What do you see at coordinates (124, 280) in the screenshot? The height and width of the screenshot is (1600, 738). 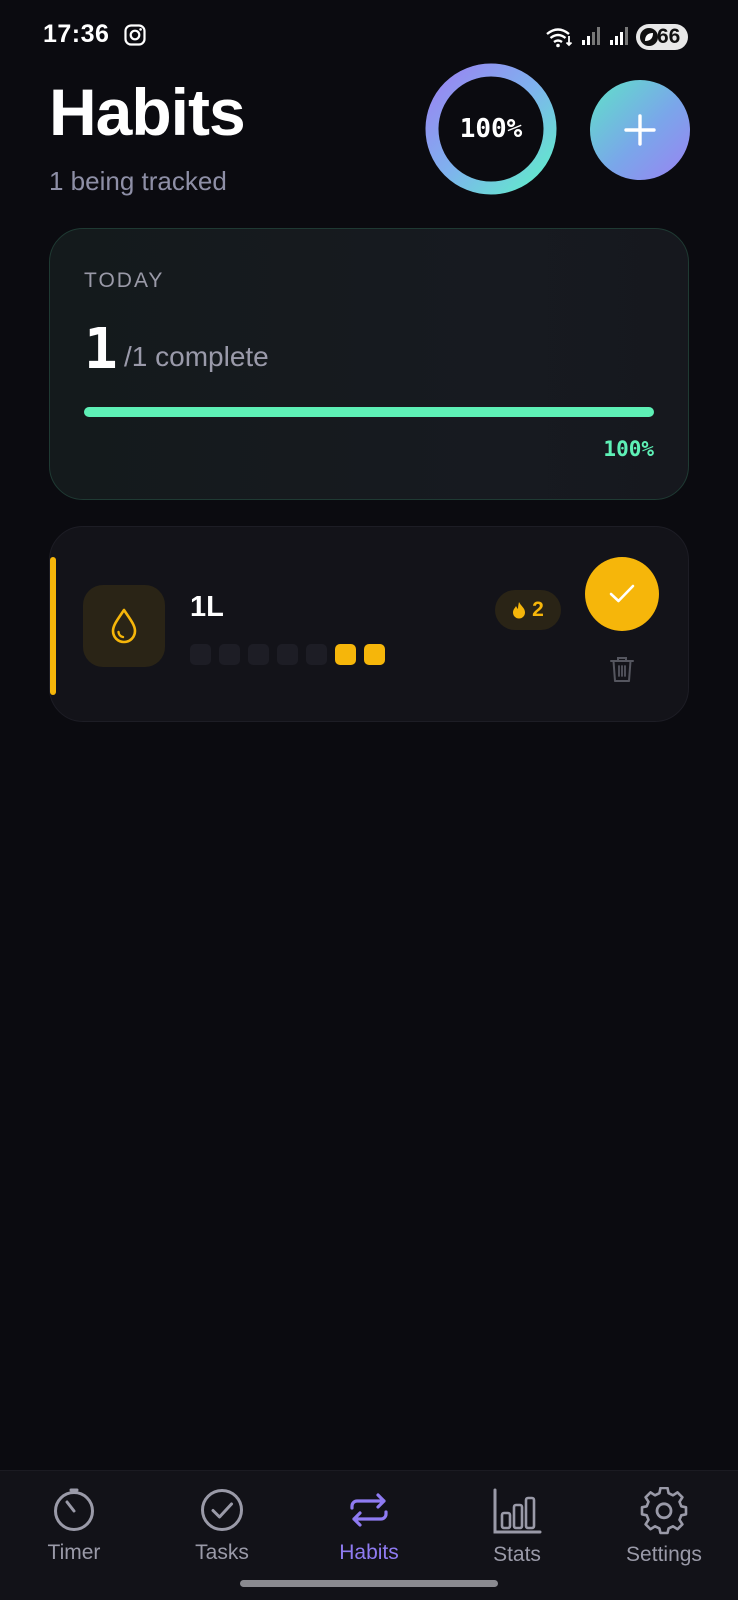 I see `today-label: TODAY` at bounding box center [124, 280].